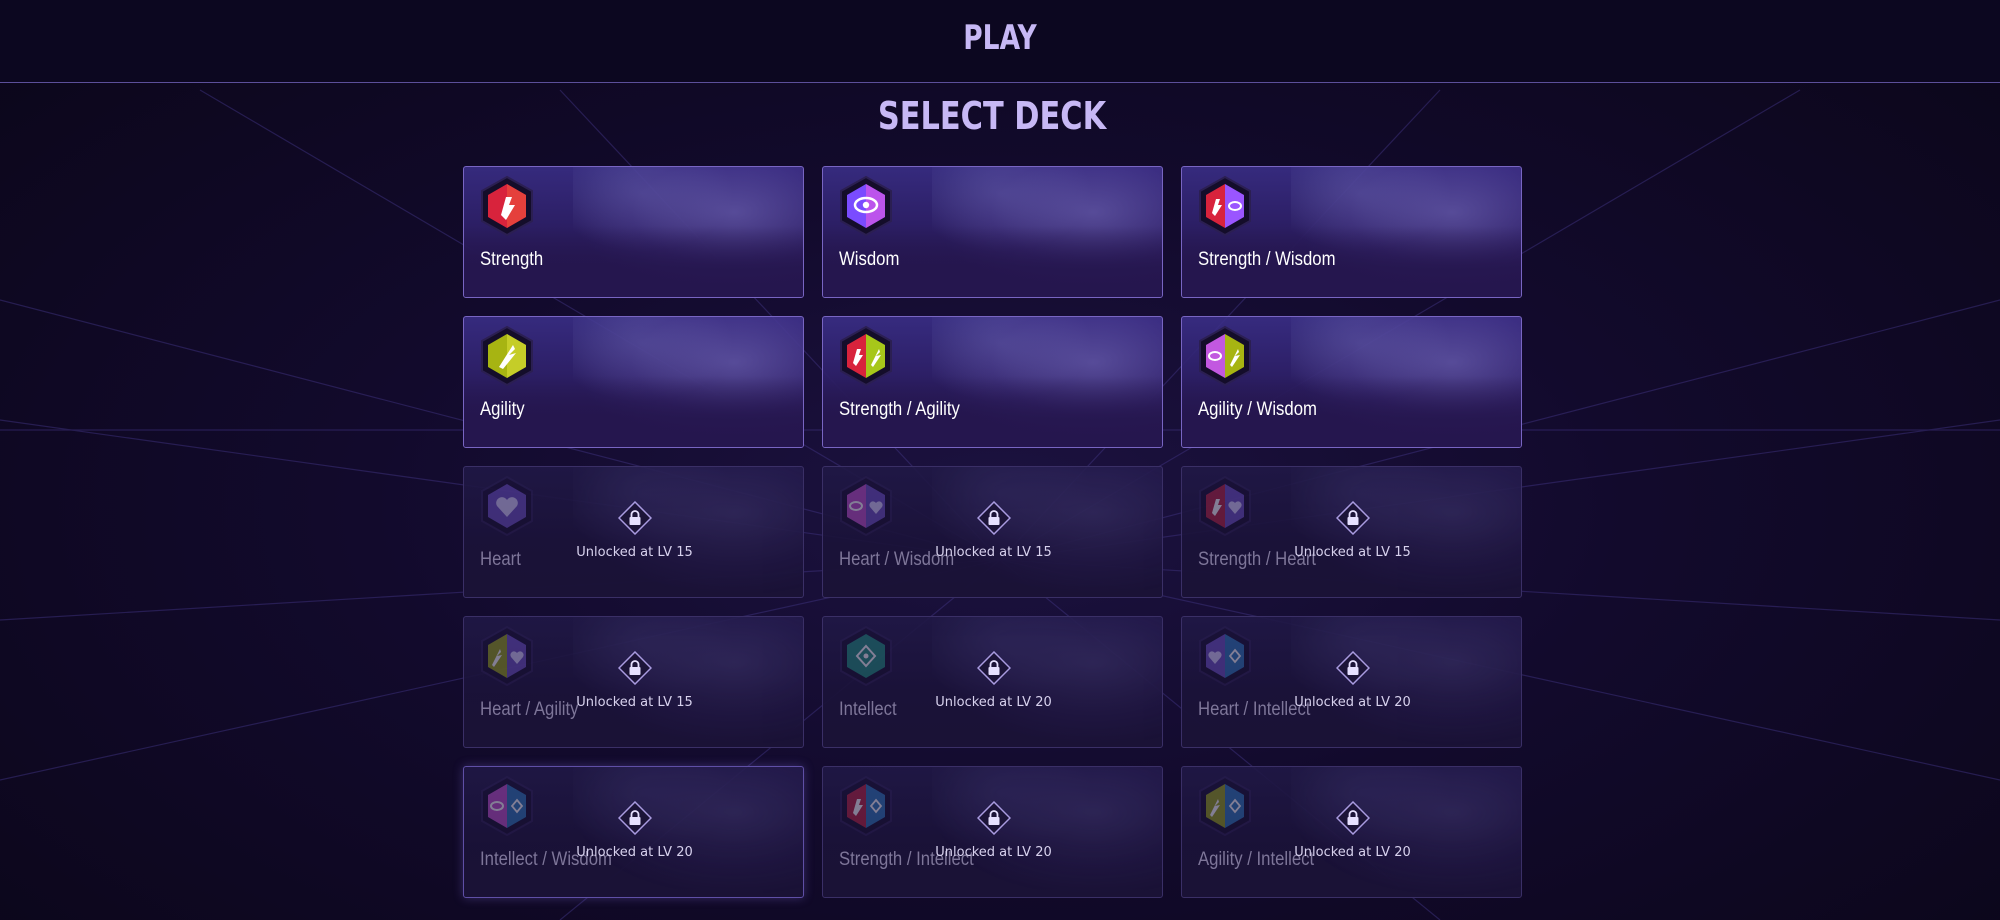 The height and width of the screenshot is (920, 2000). Describe the element at coordinates (1257, 409) in the screenshot. I see `deck-name: Agility / Wisdom` at that location.